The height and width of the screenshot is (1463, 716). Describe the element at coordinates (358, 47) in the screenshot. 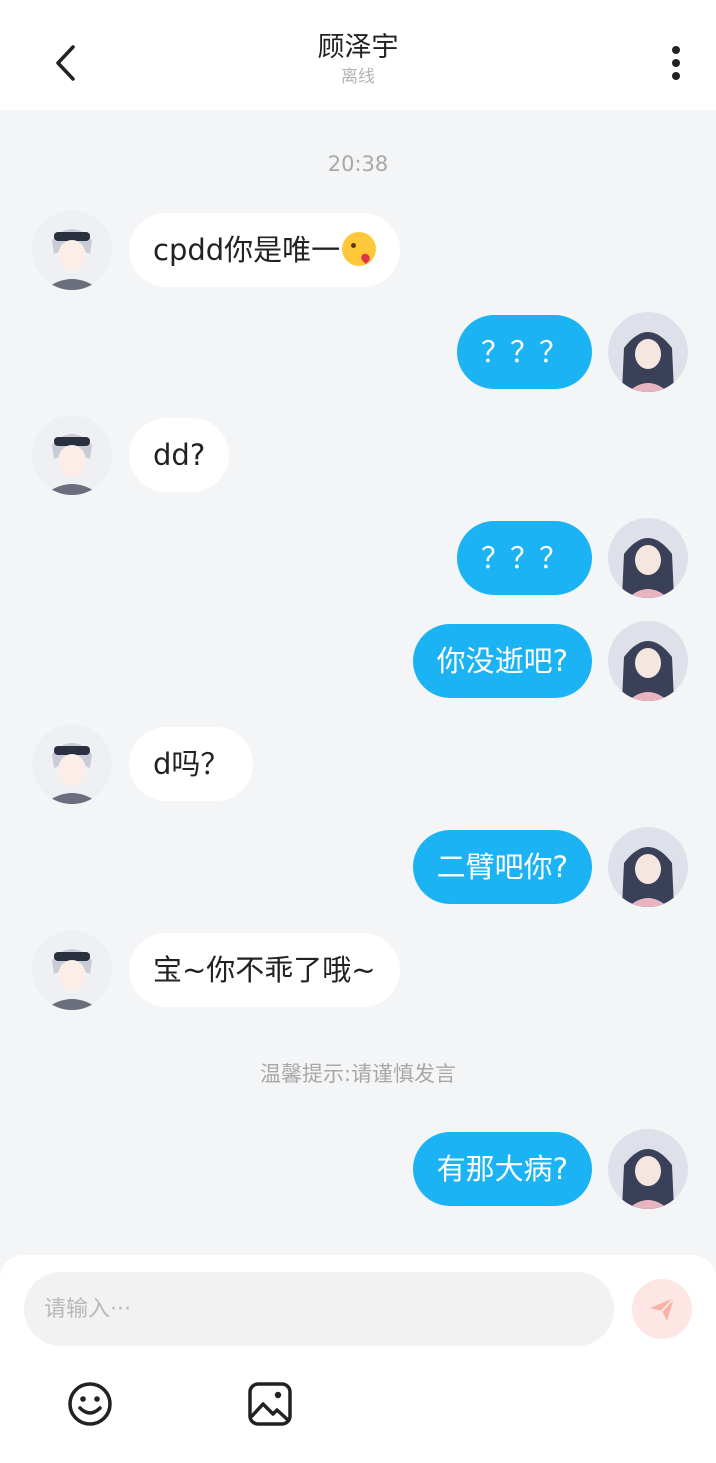

I see `contact-name: 顾泽宇` at that location.